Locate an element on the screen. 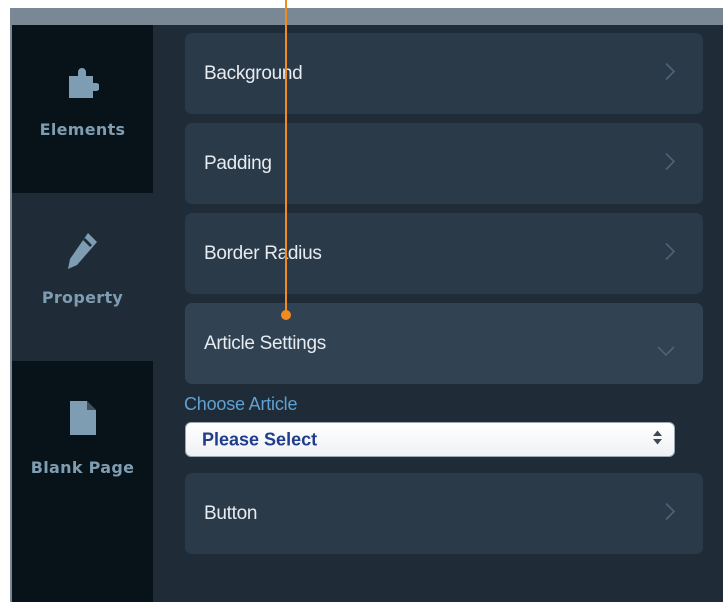 This screenshot has height=602, width=723. accordion-padding: Padding is located at coordinates (444, 163).